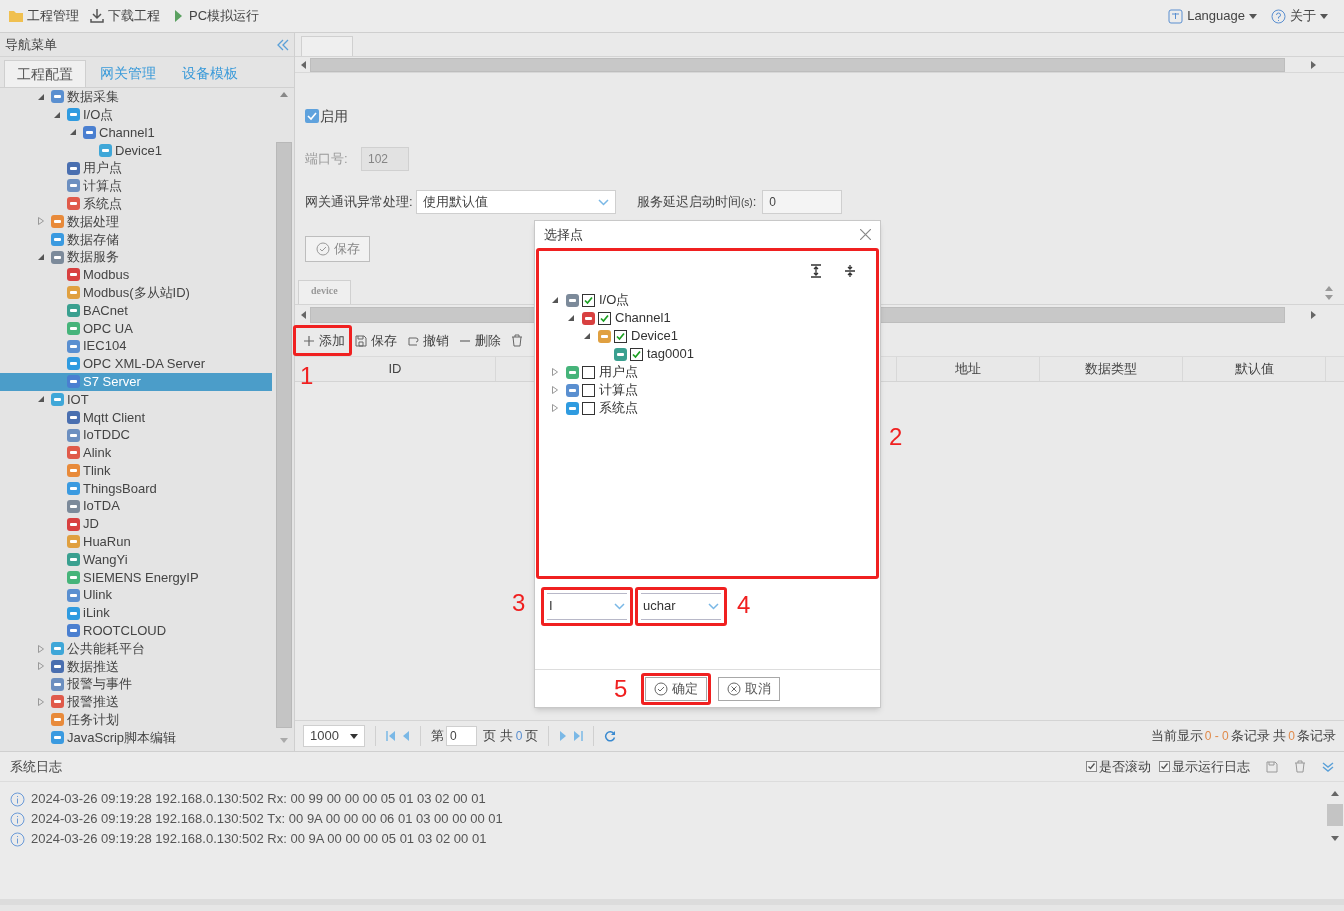  What do you see at coordinates (359, 202) in the screenshot?
I see `field-label: 网关通讯异常处理:` at bounding box center [359, 202].